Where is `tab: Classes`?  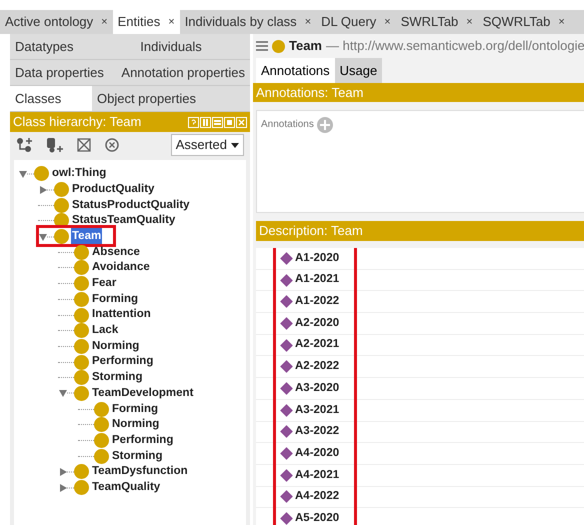 tab: Classes is located at coordinates (51, 98).